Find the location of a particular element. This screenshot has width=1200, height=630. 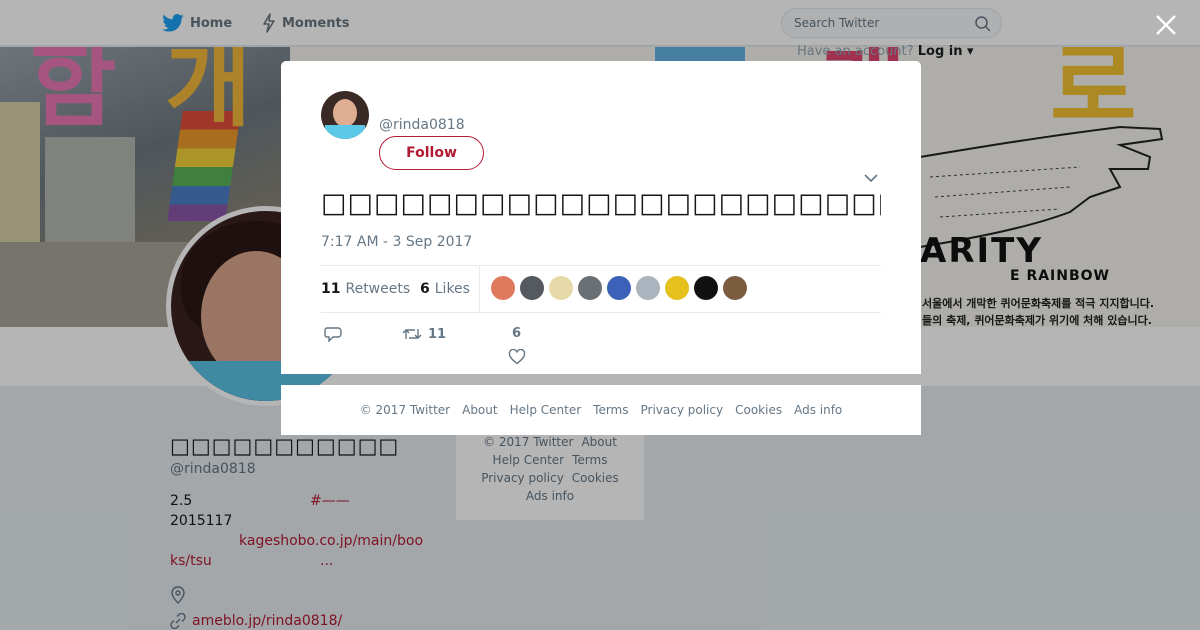

login-prompt: Have an account? Log in ▾ is located at coordinates (885, 51).